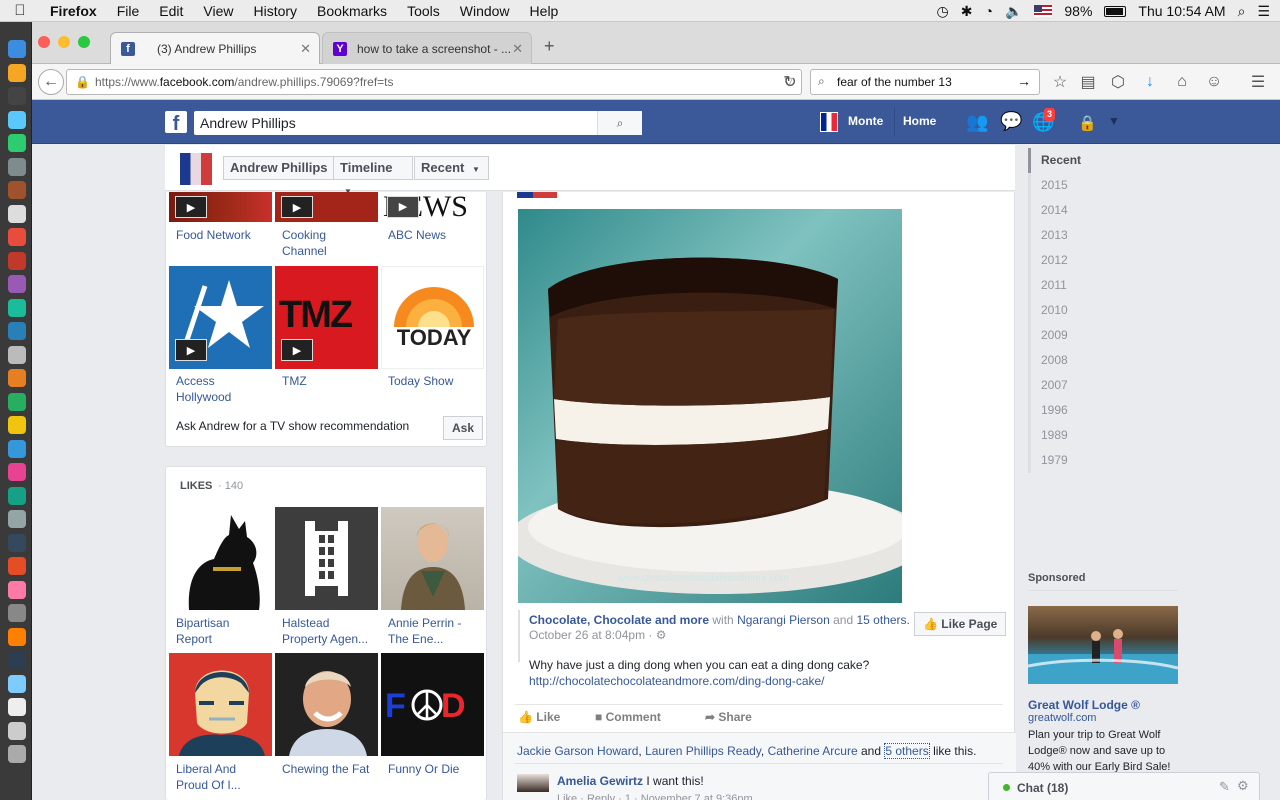  Describe the element at coordinates (865, 121) in the screenshot. I see `profile-link: Monte` at that location.